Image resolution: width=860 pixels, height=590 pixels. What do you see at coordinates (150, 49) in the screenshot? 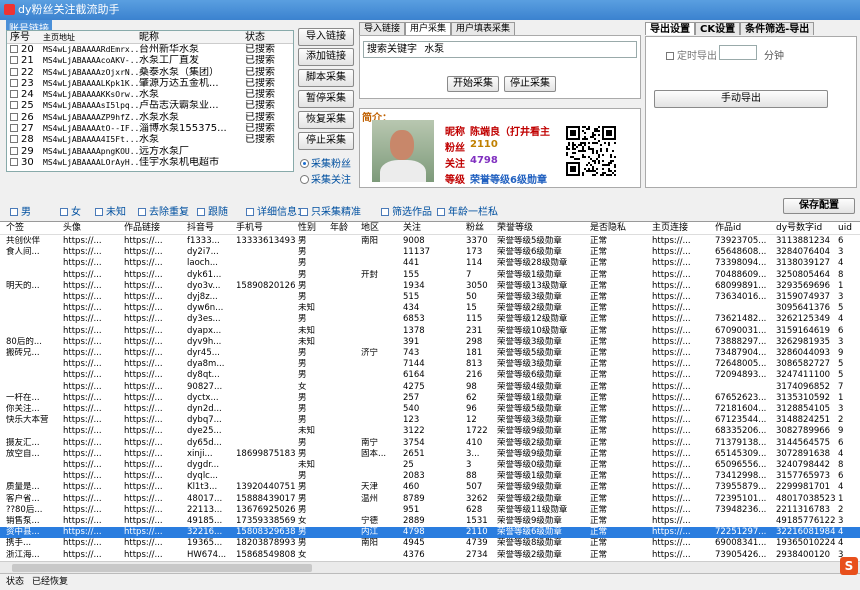
I see `links-row: 20 MS4wLjABAAAARdEmrx... 台州新华水泵 已搜索` at bounding box center [150, 49].